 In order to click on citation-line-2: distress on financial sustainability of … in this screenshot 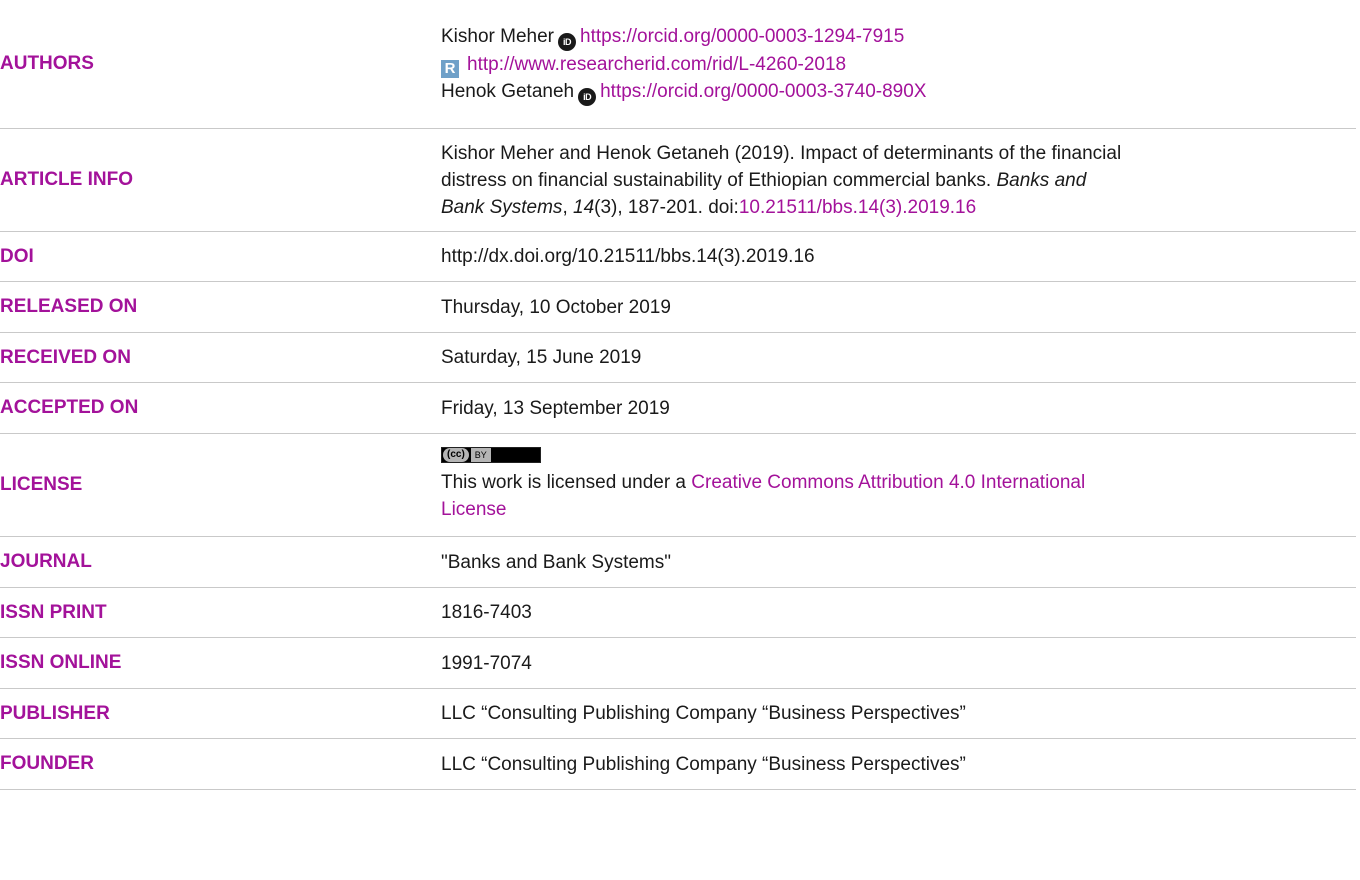, I will do `click(898, 180)`.